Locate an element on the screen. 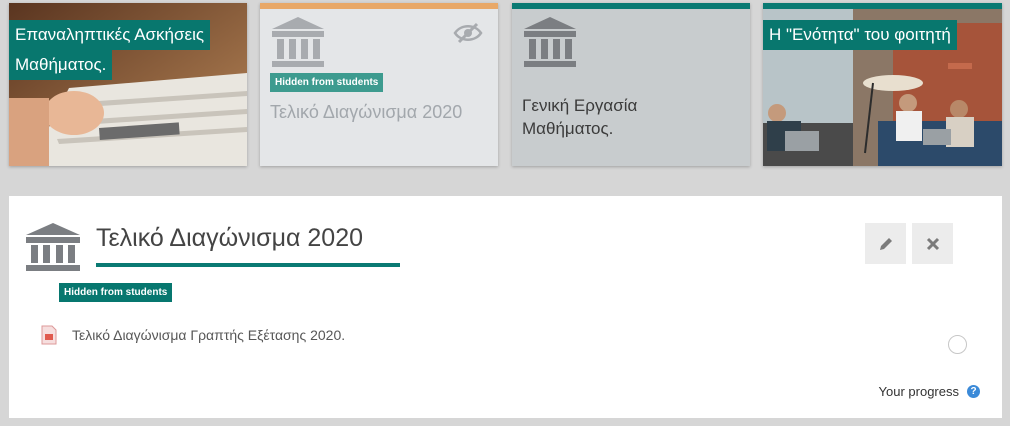  title-underline is located at coordinates (248, 265).